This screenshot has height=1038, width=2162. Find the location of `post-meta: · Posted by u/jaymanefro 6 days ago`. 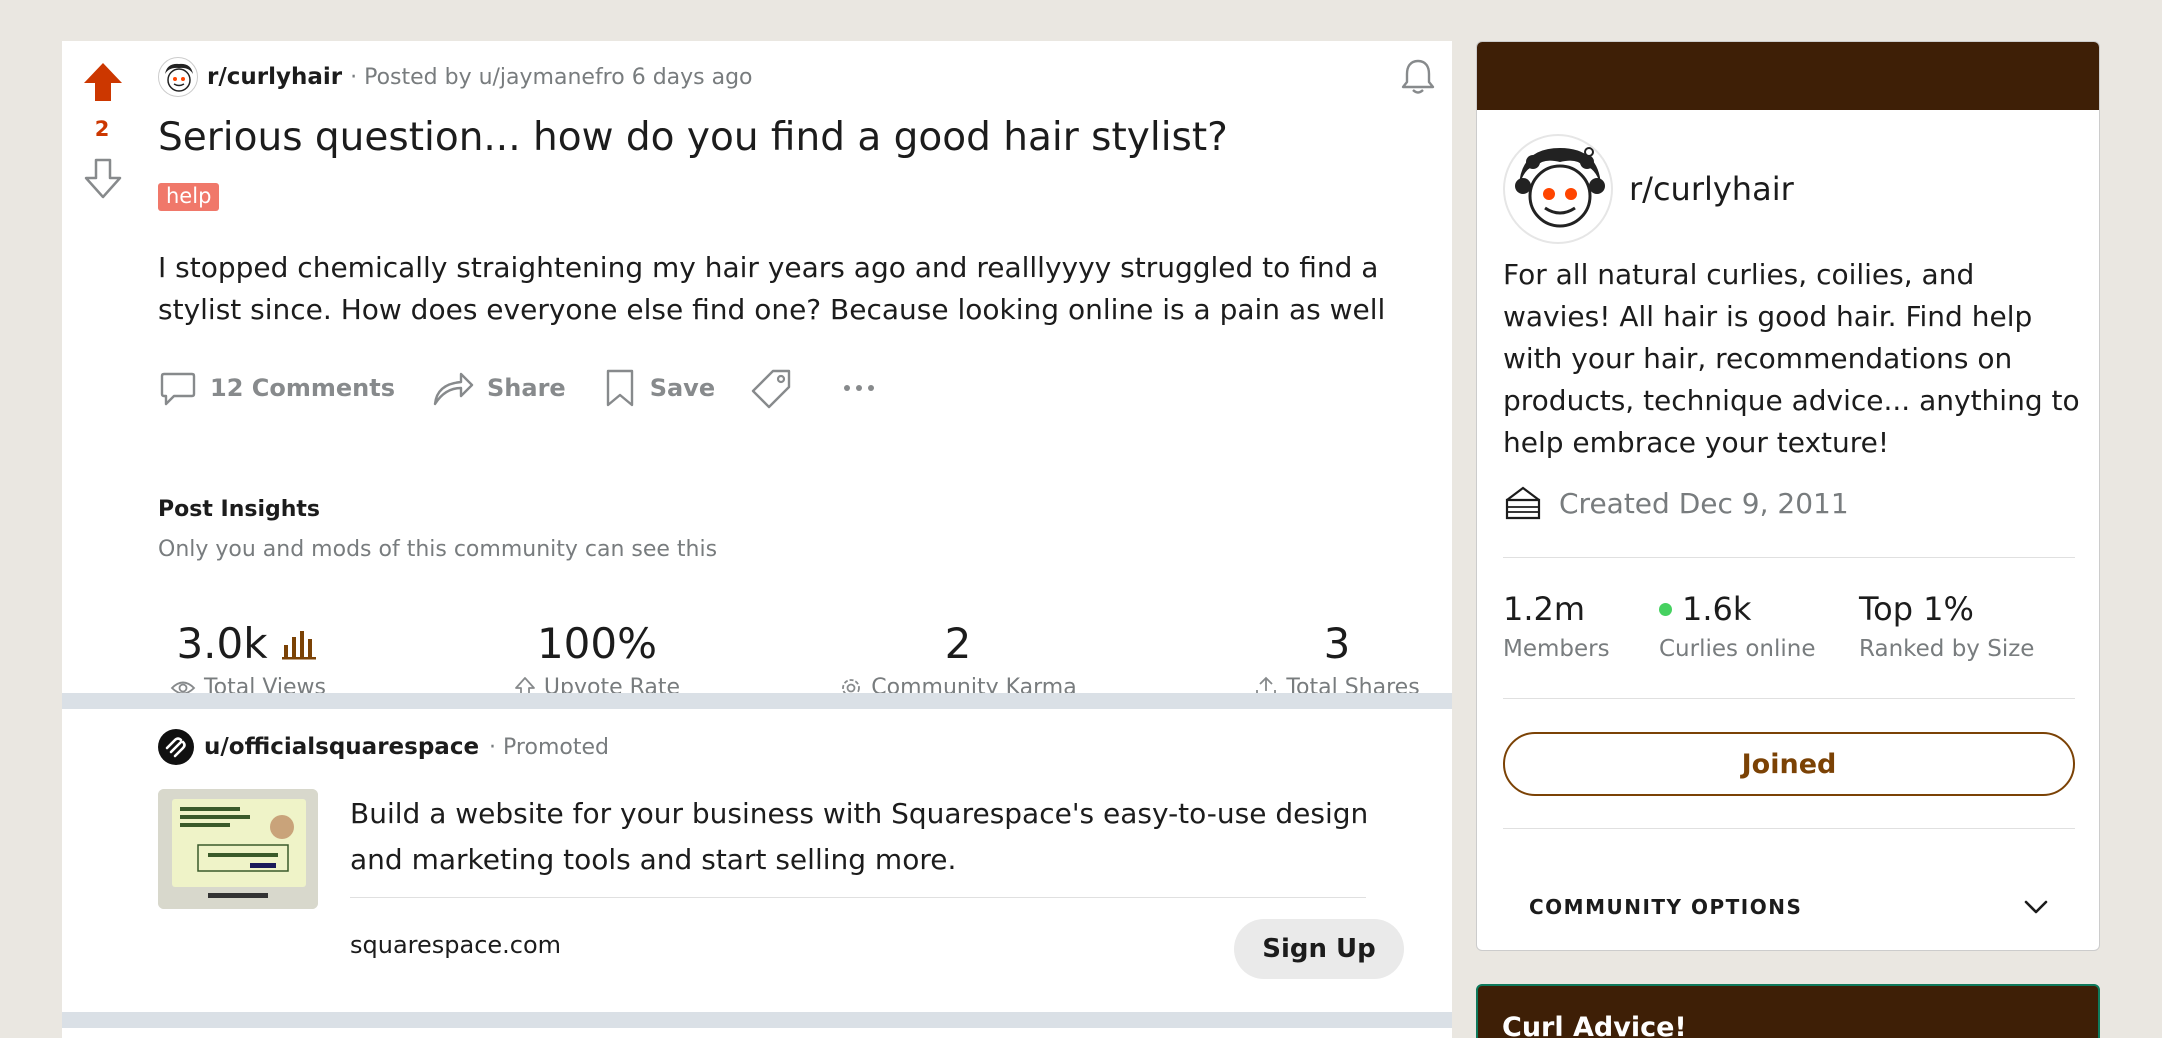

post-meta: · Posted by u/jaymanefro 6 days ago is located at coordinates (551, 77).